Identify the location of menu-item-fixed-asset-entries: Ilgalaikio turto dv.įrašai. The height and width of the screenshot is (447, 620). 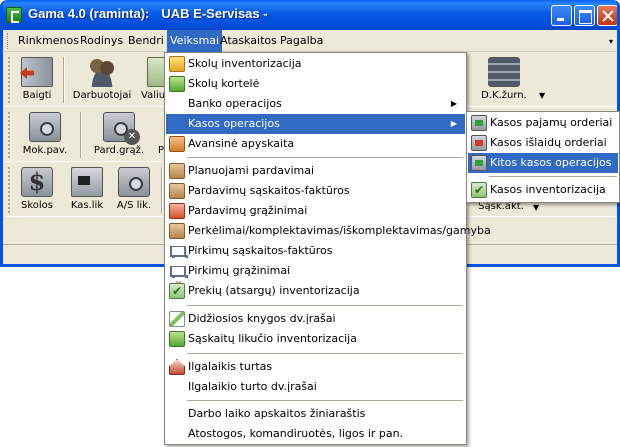
(315, 387).